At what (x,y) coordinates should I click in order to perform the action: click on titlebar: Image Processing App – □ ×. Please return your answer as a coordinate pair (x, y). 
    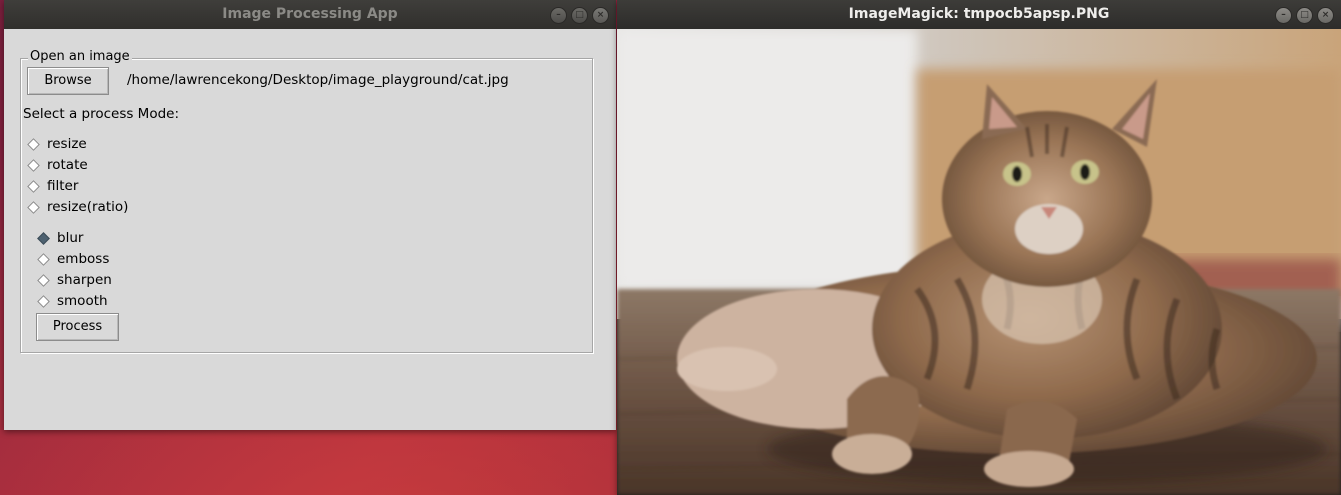
    Looking at the image, I should click on (310, 14).